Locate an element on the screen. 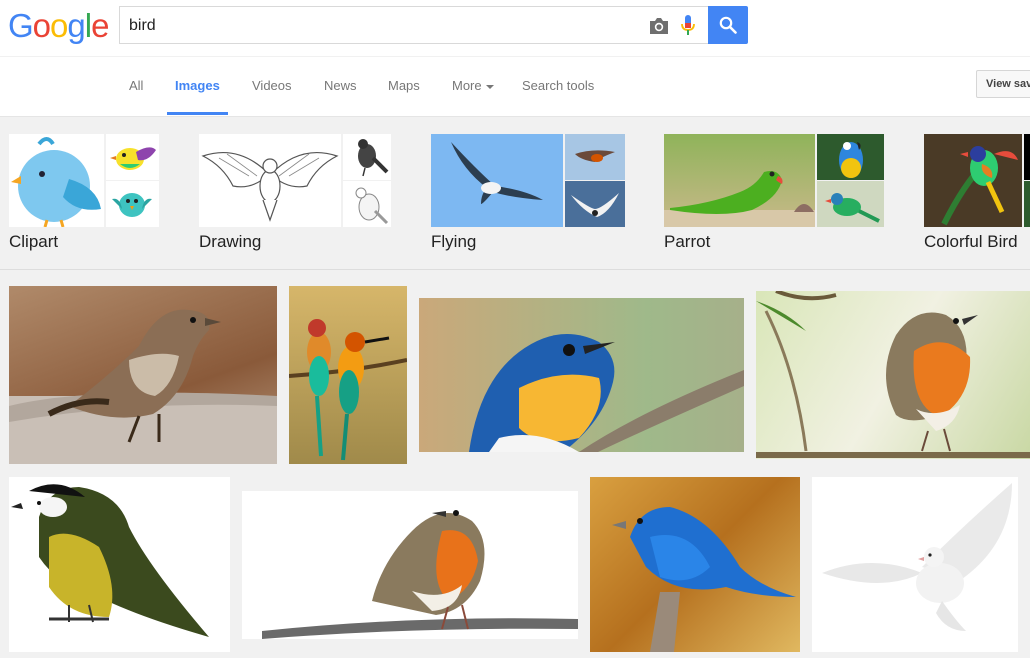 The width and height of the screenshot is (1030, 658). result-image-white-dove is located at coordinates (915, 564).